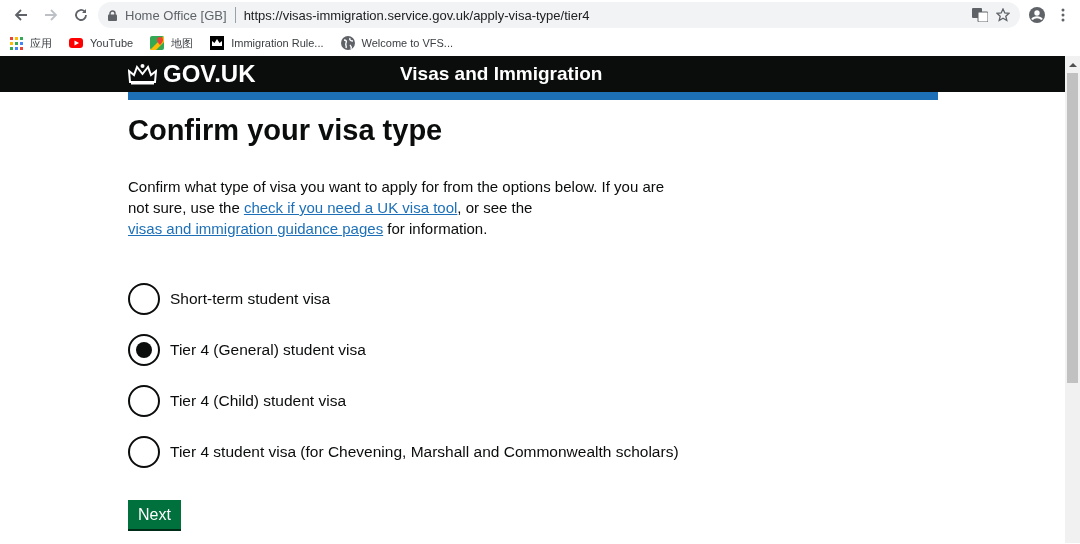 Image resolution: width=1080 pixels, height=544 pixels. Describe the element at coordinates (268, 350) in the screenshot. I see `option-label: Tier 4 (General) student visa` at that location.